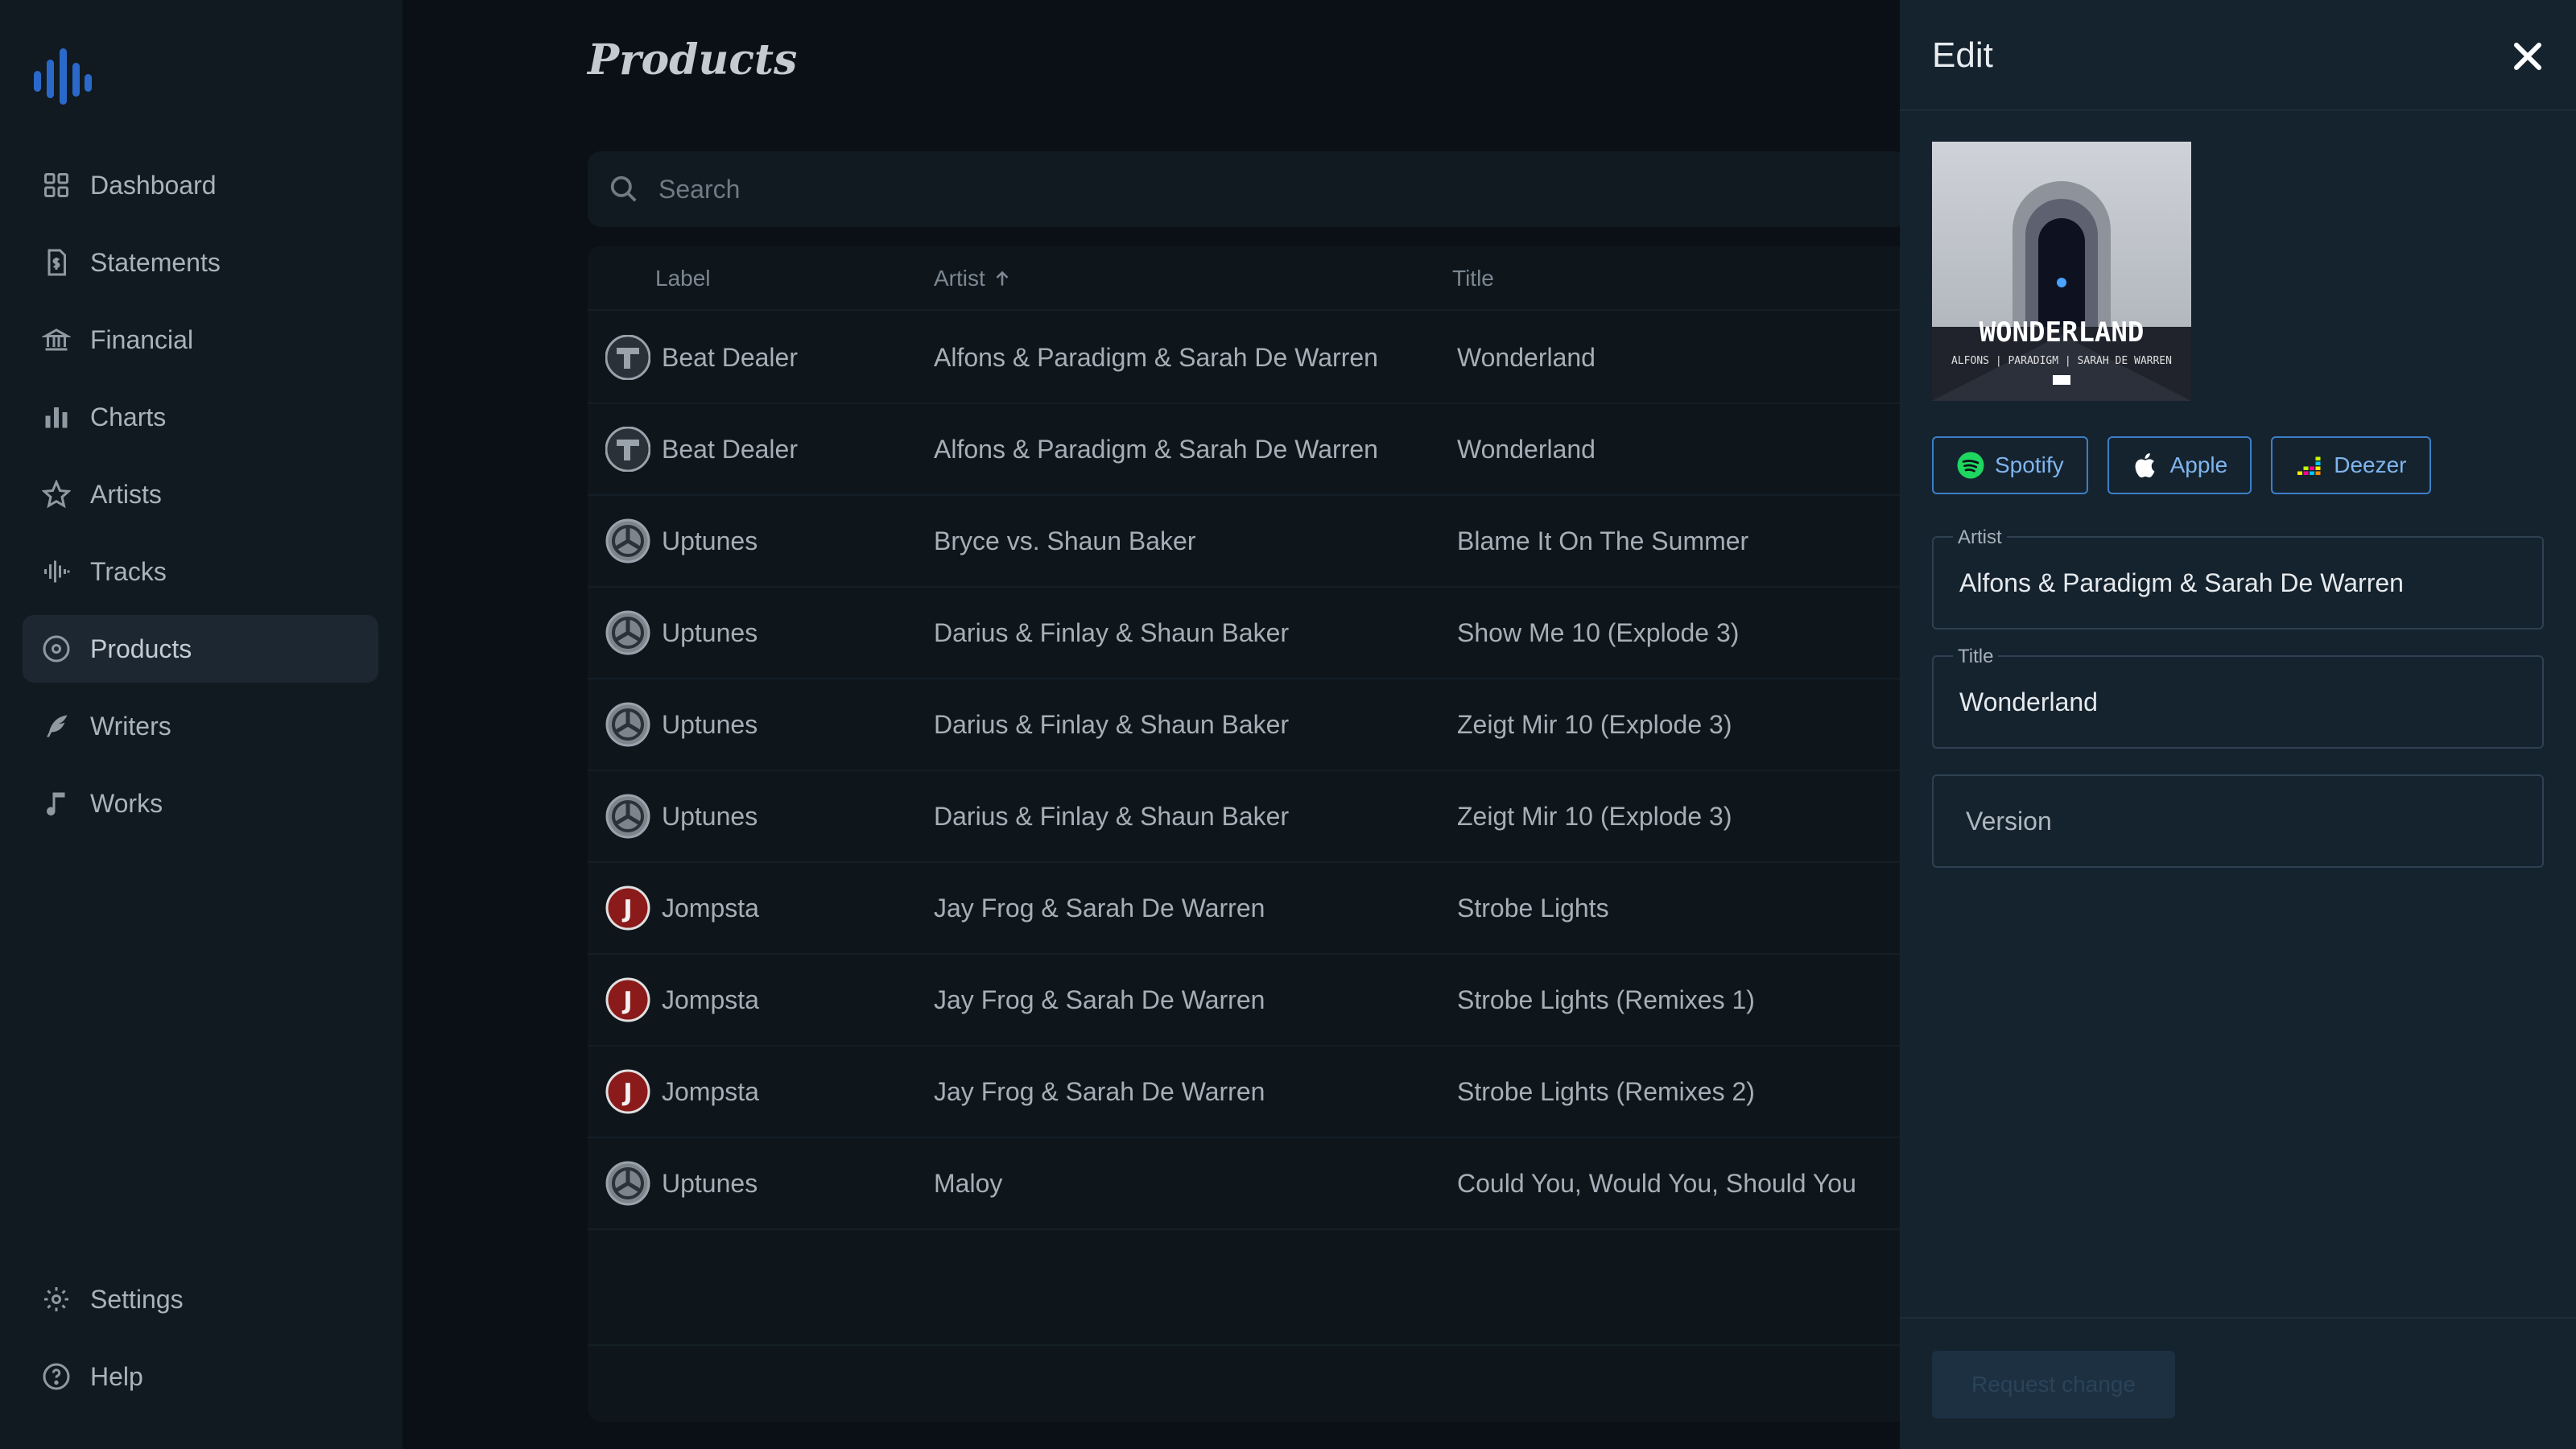  Describe the element at coordinates (1970, 465) in the screenshot. I see `spotify-icon` at that location.